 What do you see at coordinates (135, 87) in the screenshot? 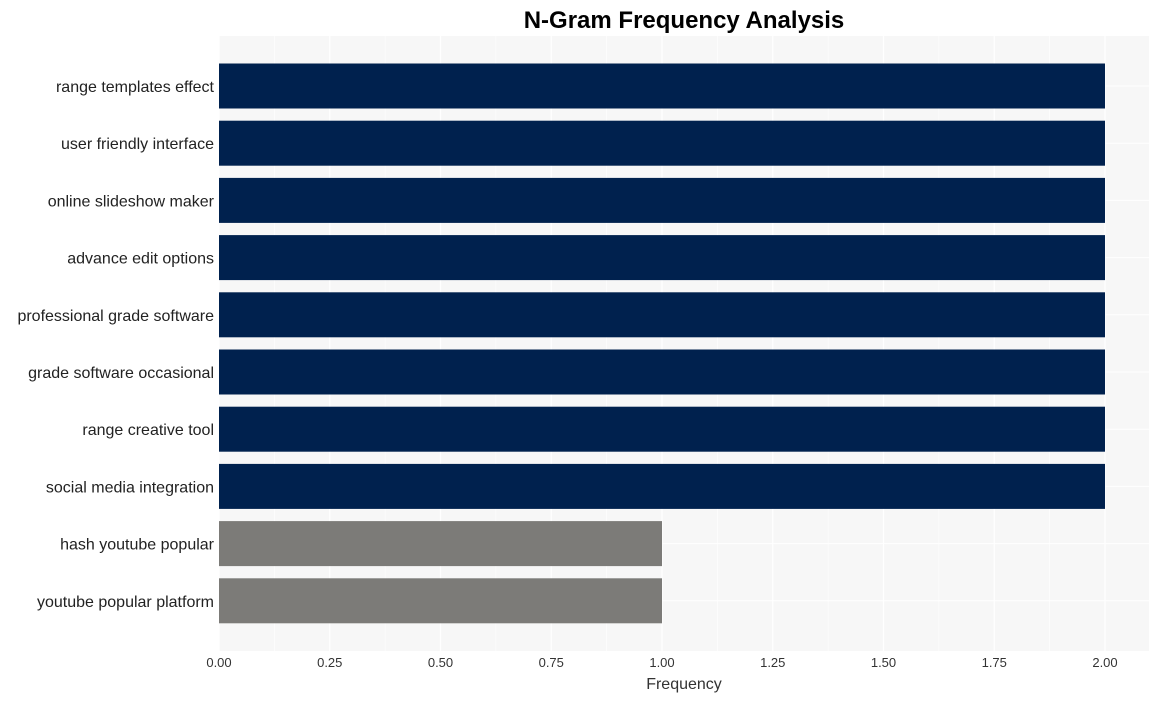
I see `y-tick-label: range templates effect` at bounding box center [135, 87].